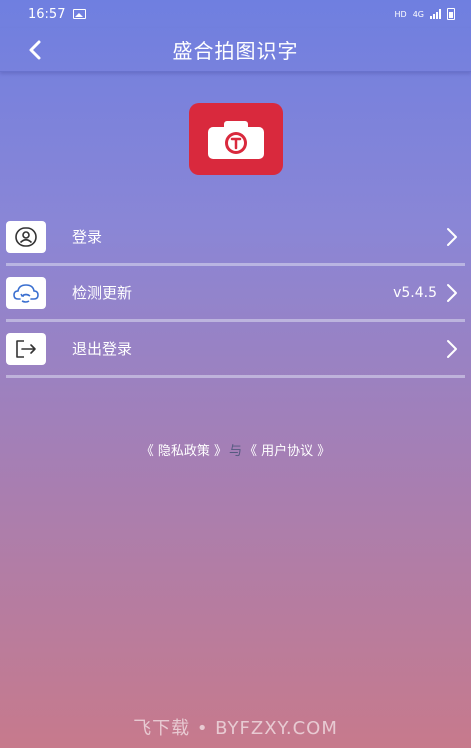 The image size is (471, 748). I want to click on menu-label-login: 登录, so click(87, 237).